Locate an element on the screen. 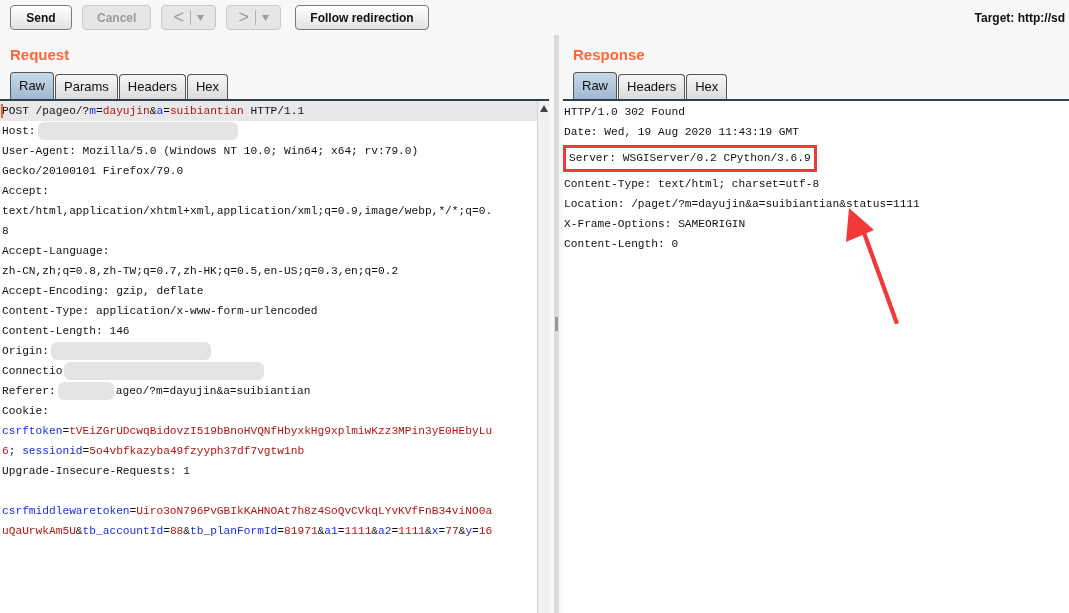 The image size is (1069, 613). code-line: Content-Length: 0 is located at coordinates (621, 245).